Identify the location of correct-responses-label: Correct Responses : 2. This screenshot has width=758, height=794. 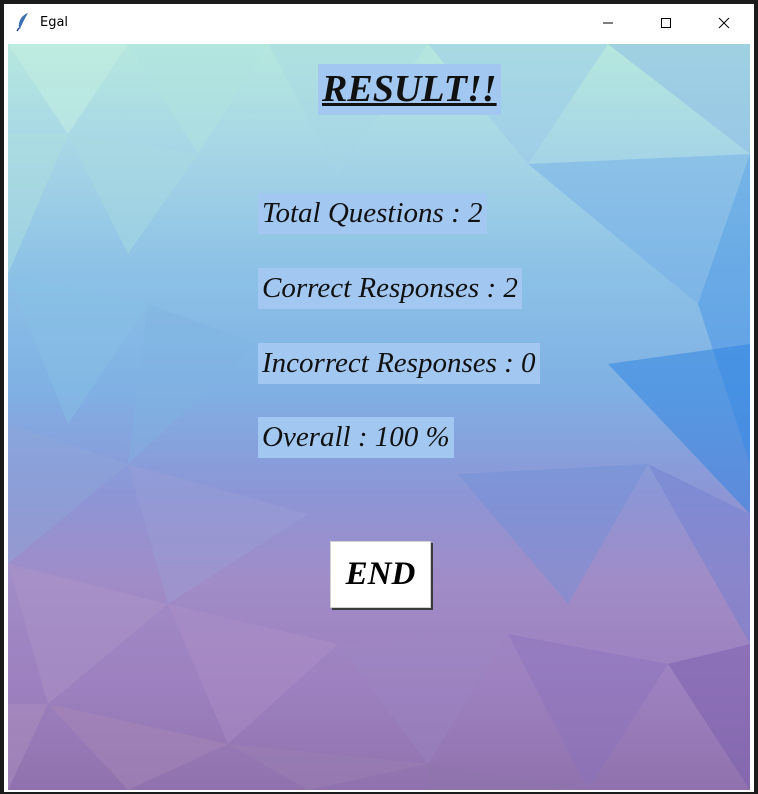
(390, 288).